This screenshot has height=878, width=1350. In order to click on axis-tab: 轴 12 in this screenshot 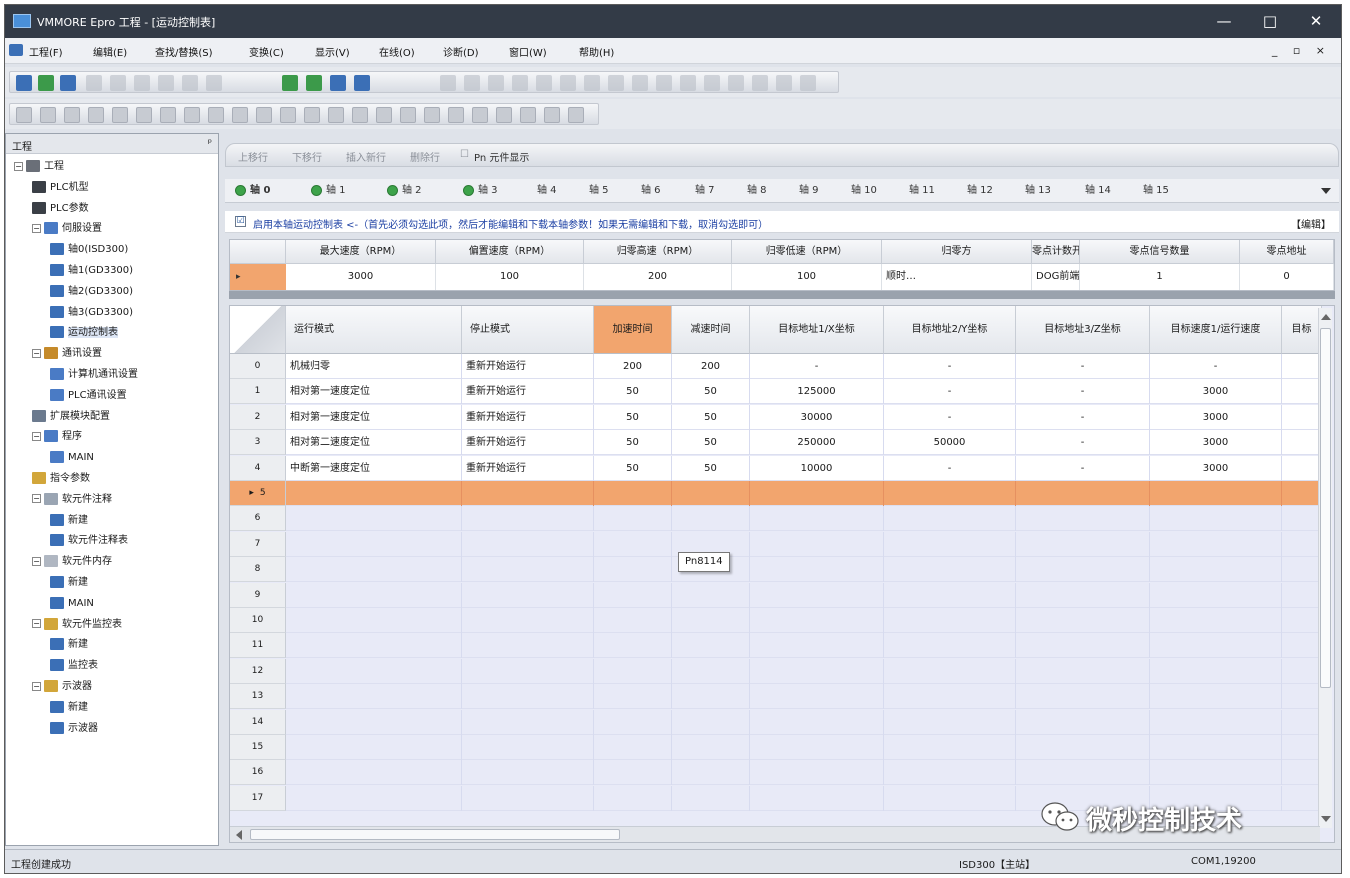, I will do `click(980, 192)`.